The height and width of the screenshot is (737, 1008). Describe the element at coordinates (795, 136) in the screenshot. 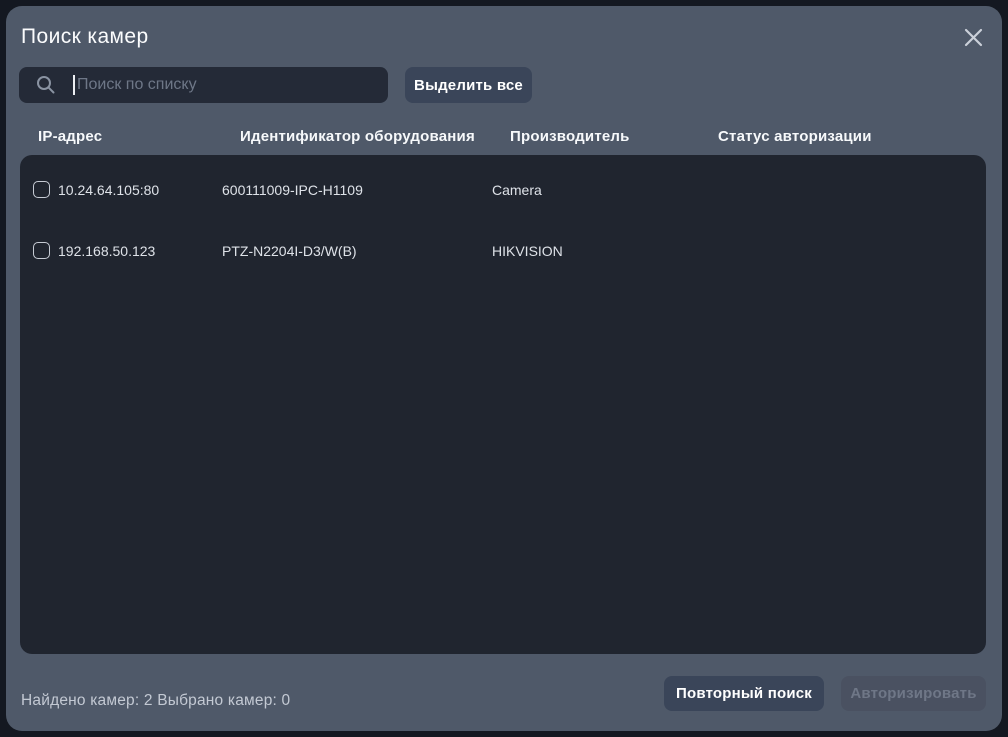

I see `column-header-auth-status: Статус авторизации` at that location.